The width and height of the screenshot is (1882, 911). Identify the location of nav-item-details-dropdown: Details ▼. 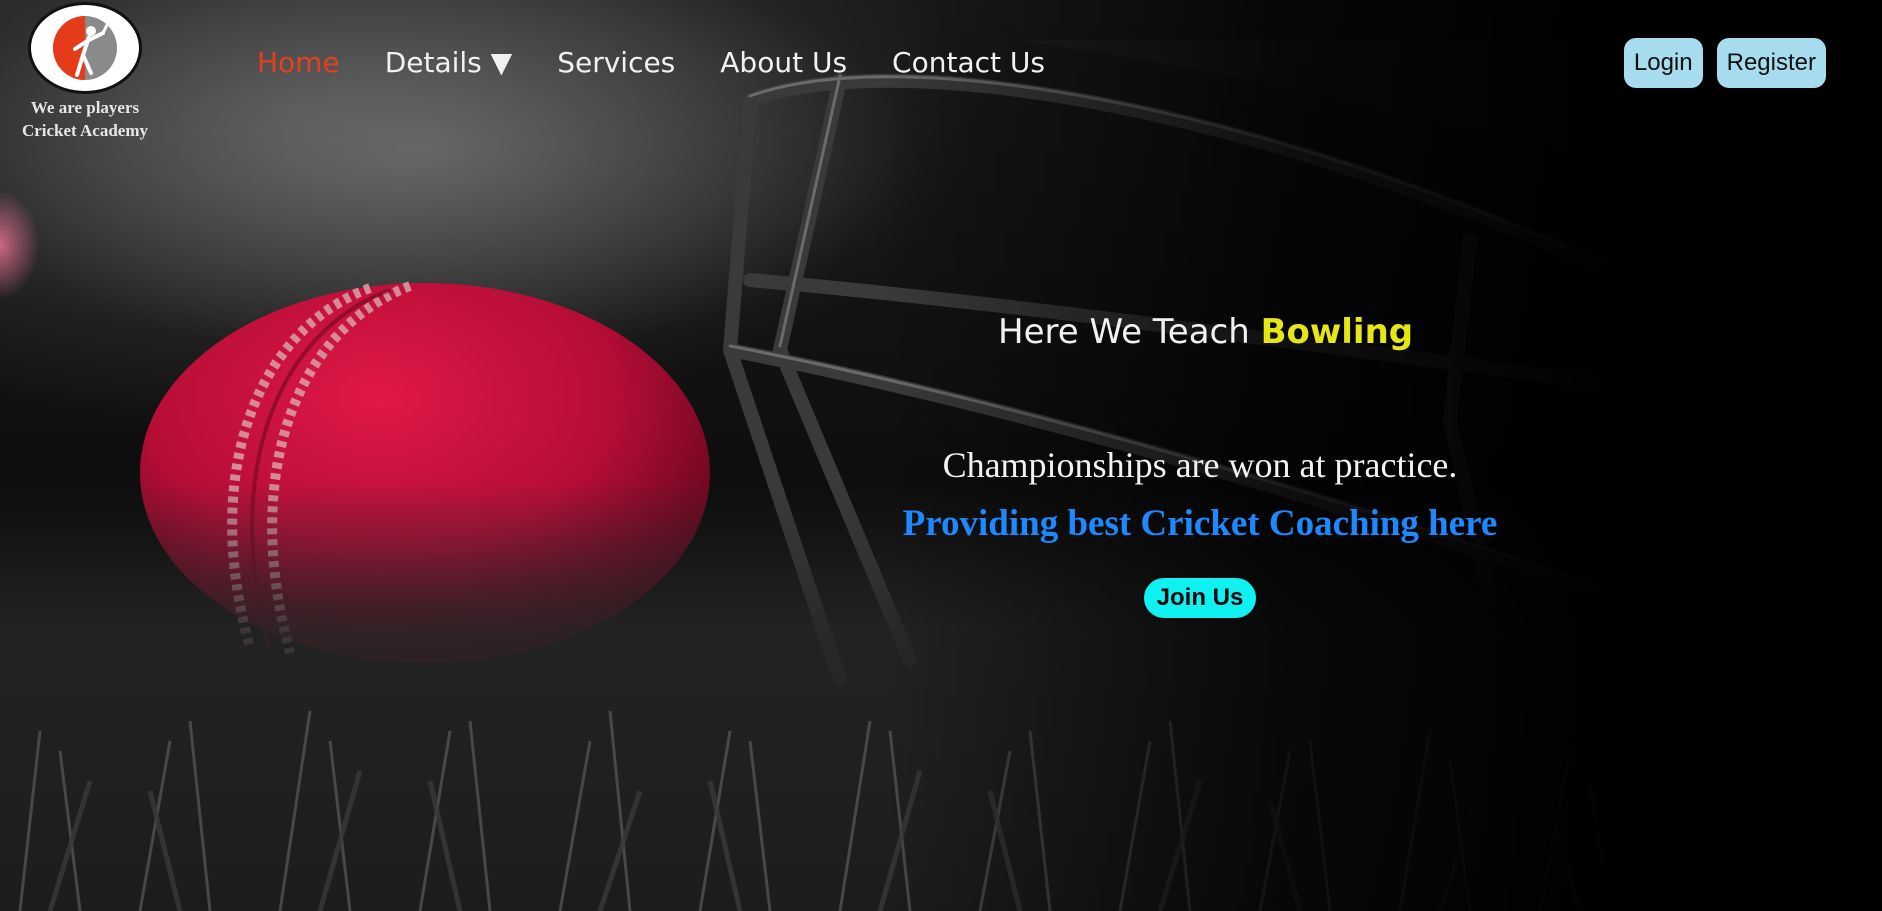
(449, 62).